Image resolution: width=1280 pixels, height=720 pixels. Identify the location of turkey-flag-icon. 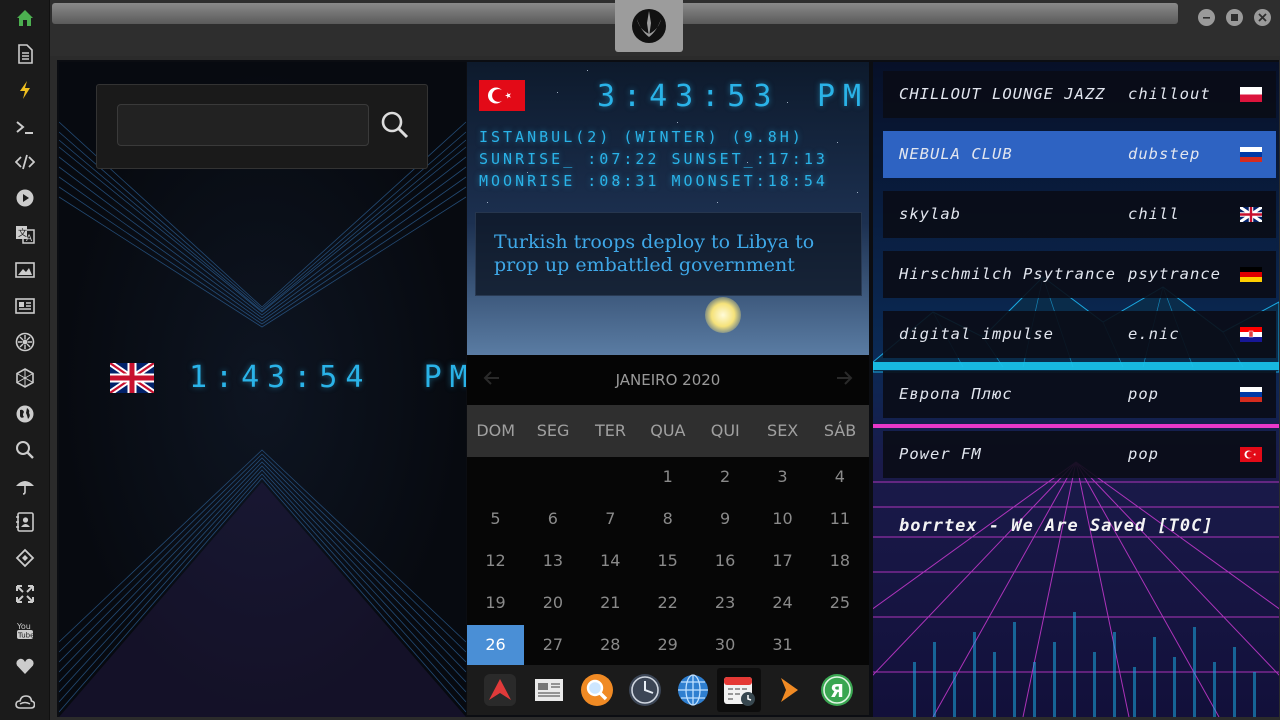
(502, 95).